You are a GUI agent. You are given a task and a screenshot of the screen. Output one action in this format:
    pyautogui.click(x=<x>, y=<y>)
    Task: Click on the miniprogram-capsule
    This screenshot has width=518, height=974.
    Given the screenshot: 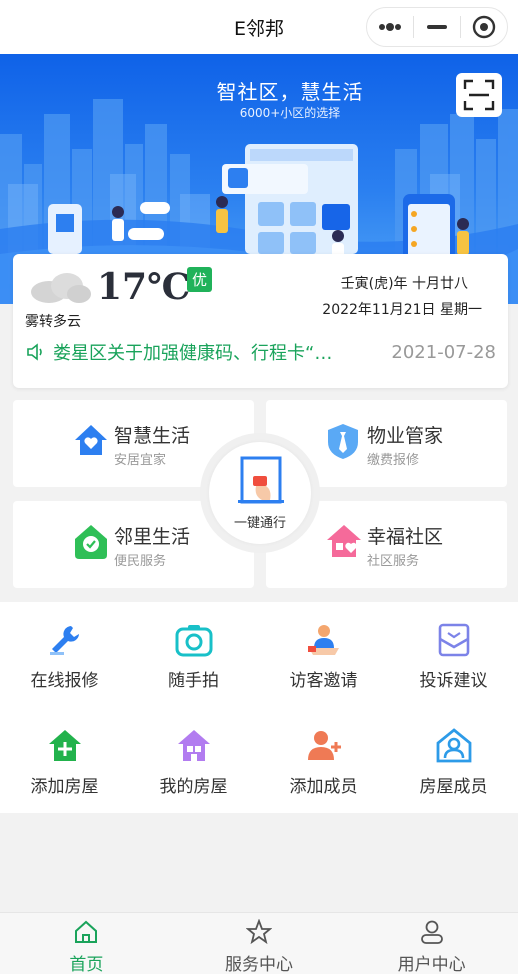 What is the action you would take?
    pyautogui.click(x=437, y=27)
    